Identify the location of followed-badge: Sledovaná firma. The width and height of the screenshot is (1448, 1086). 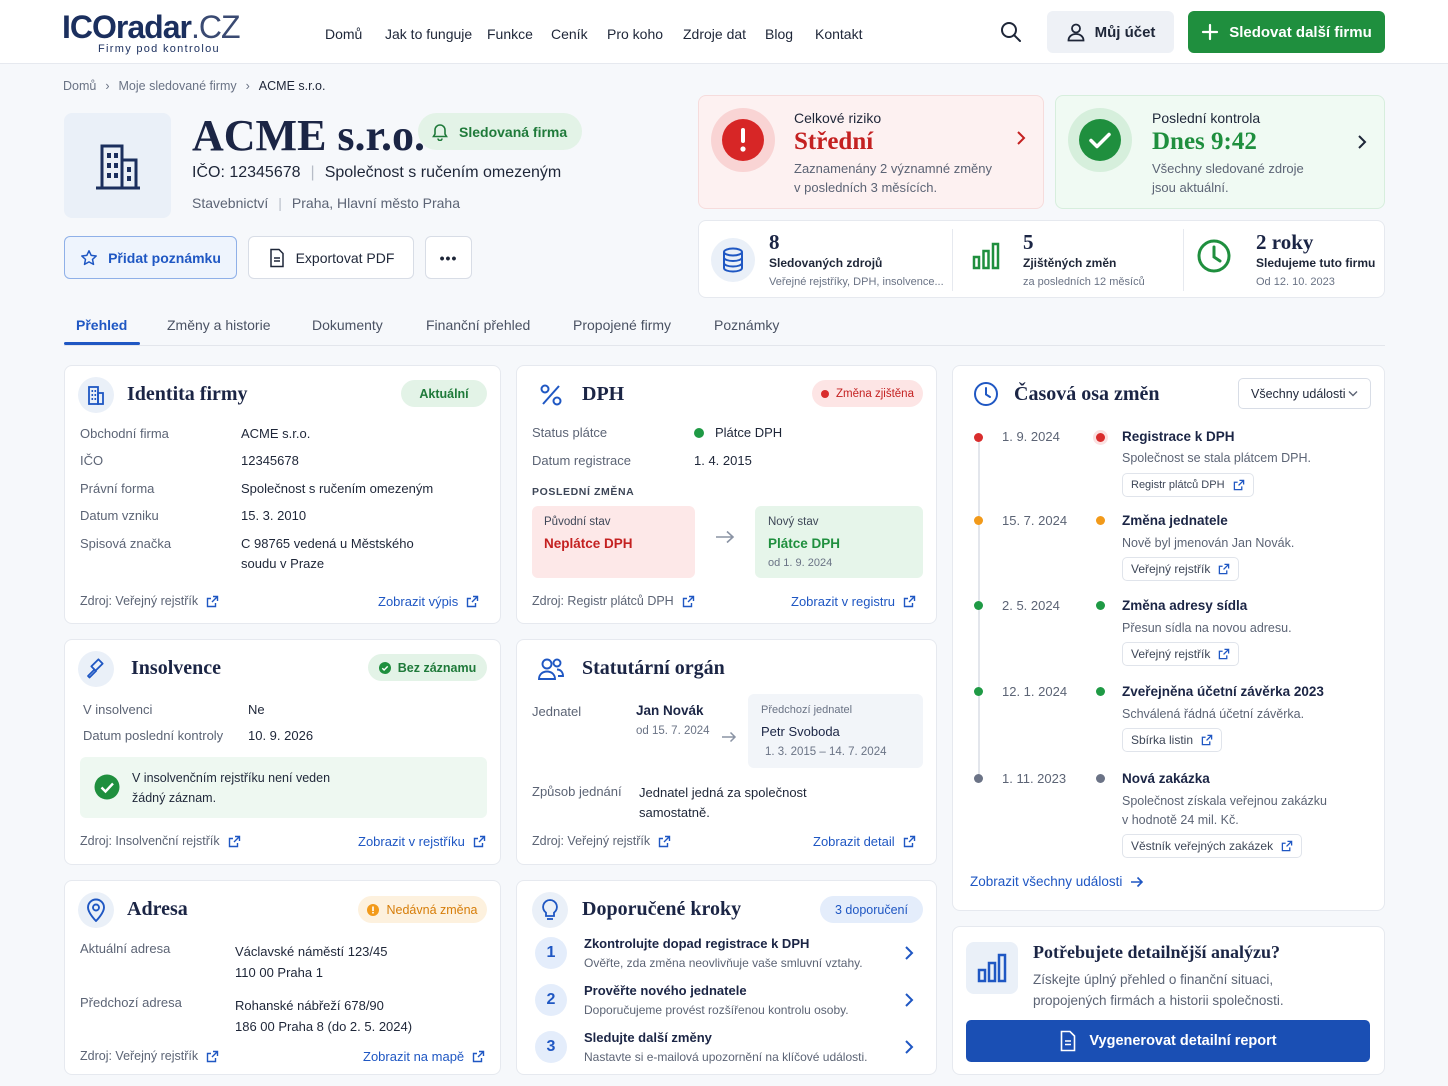
(500, 131).